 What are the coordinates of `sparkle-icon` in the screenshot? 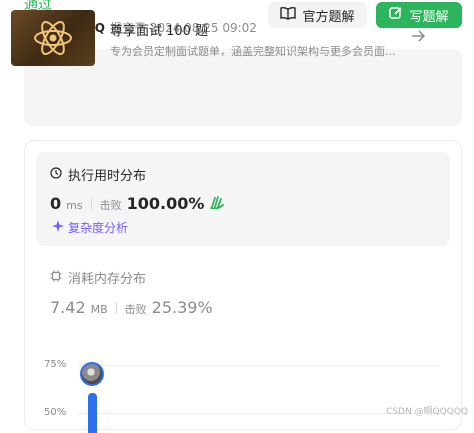 It's located at (58, 227).